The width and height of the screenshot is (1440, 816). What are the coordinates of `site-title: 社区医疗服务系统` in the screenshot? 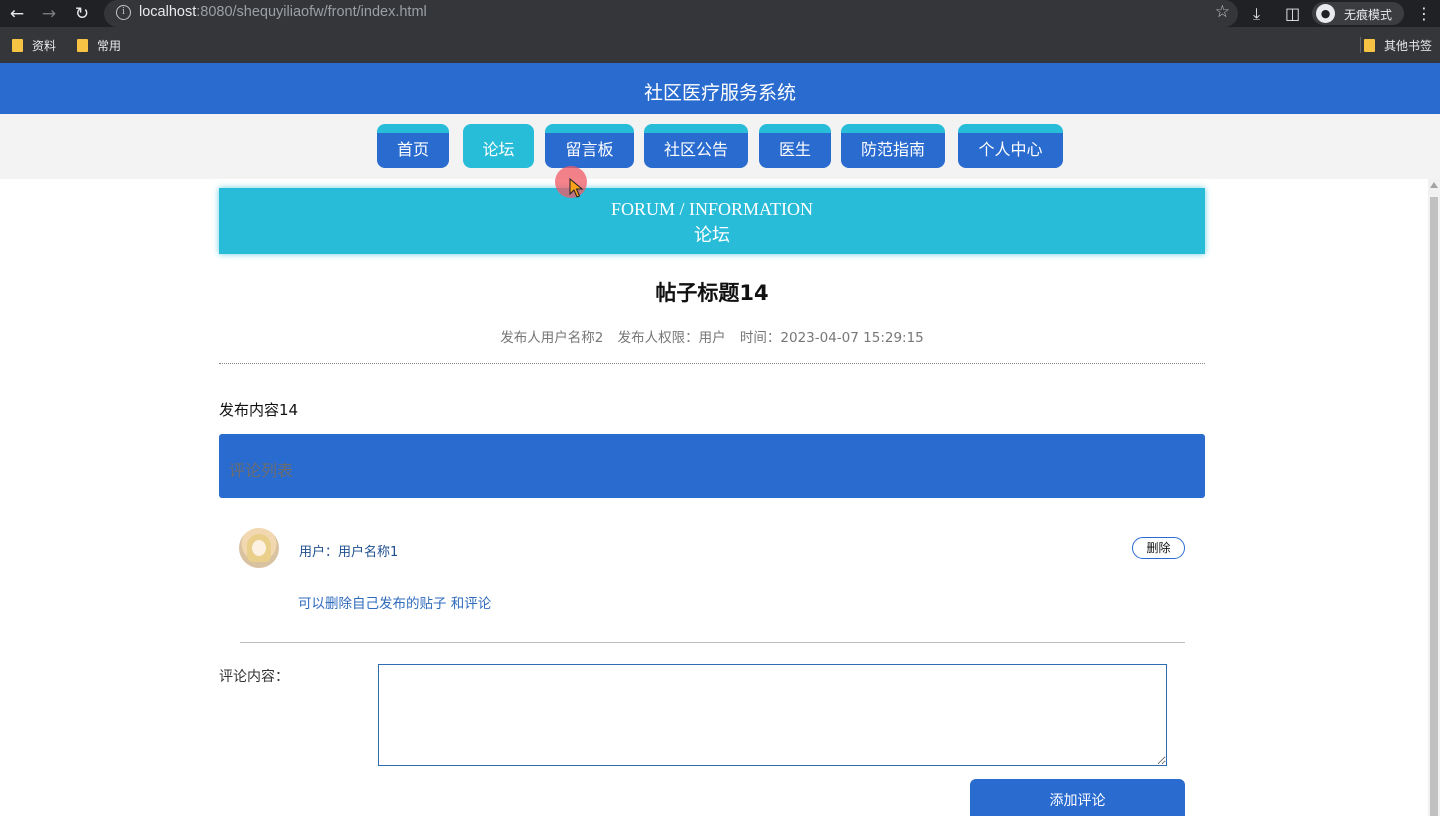 It's located at (719, 93).